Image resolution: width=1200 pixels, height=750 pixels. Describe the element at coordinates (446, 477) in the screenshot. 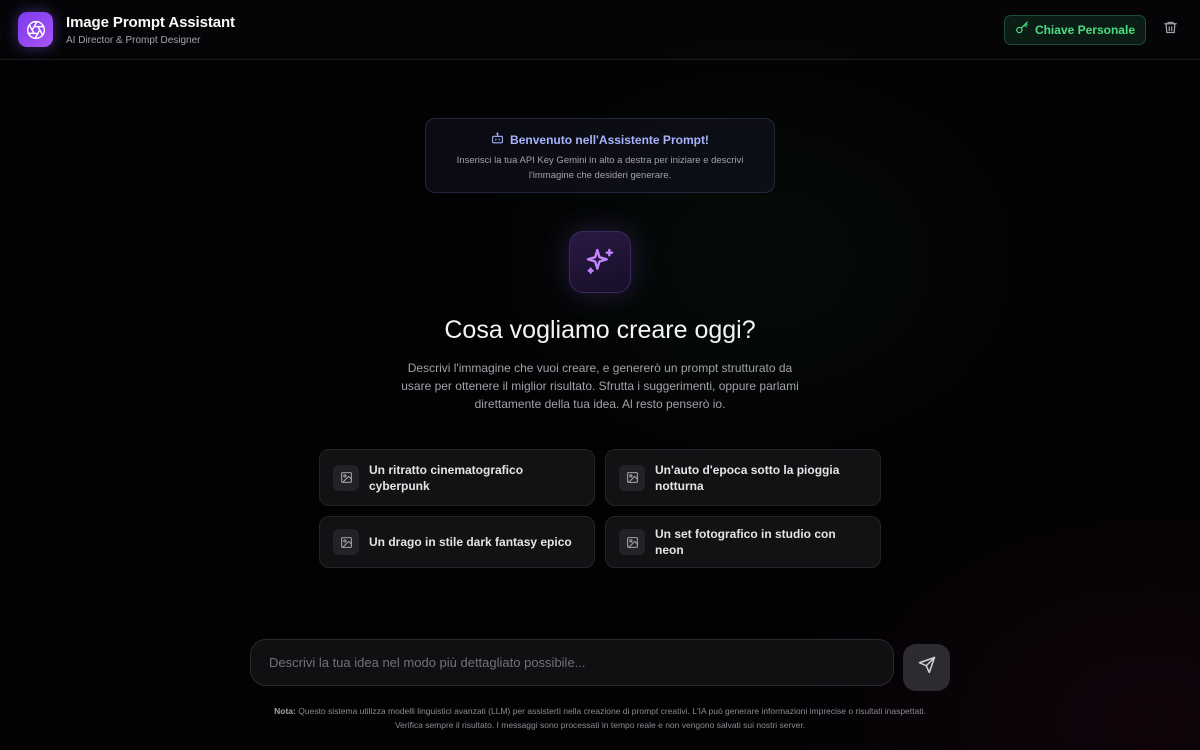

I see `suggestion-label: Un ritratto cinematografico cyberpunk` at that location.